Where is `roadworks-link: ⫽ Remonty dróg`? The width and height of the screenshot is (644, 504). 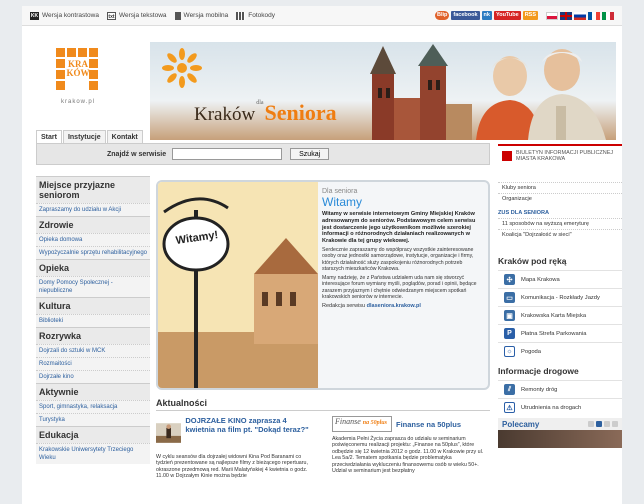 roadworks-link: ⫽ Remonty dróg is located at coordinates (560, 389).